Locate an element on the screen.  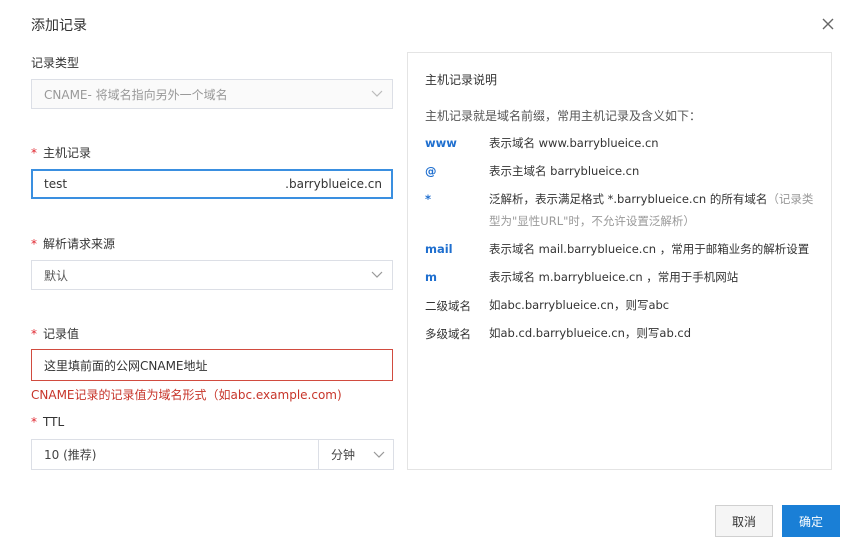
host-record-field: .barryblueice.cn is located at coordinates (212, 184).